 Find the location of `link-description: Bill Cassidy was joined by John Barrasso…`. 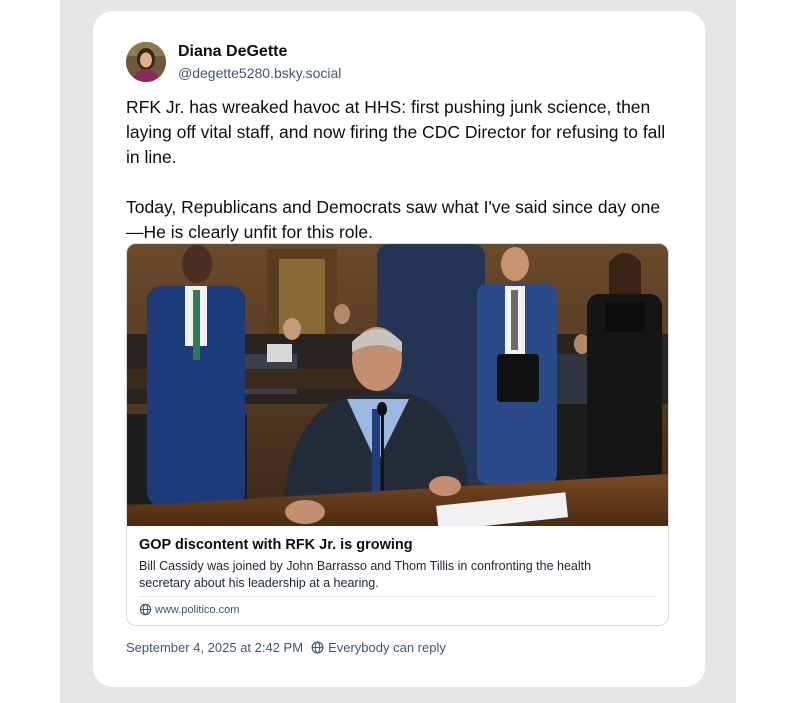

link-description: Bill Cassidy was joined by John Barrasso… is located at coordinates (365, 574).